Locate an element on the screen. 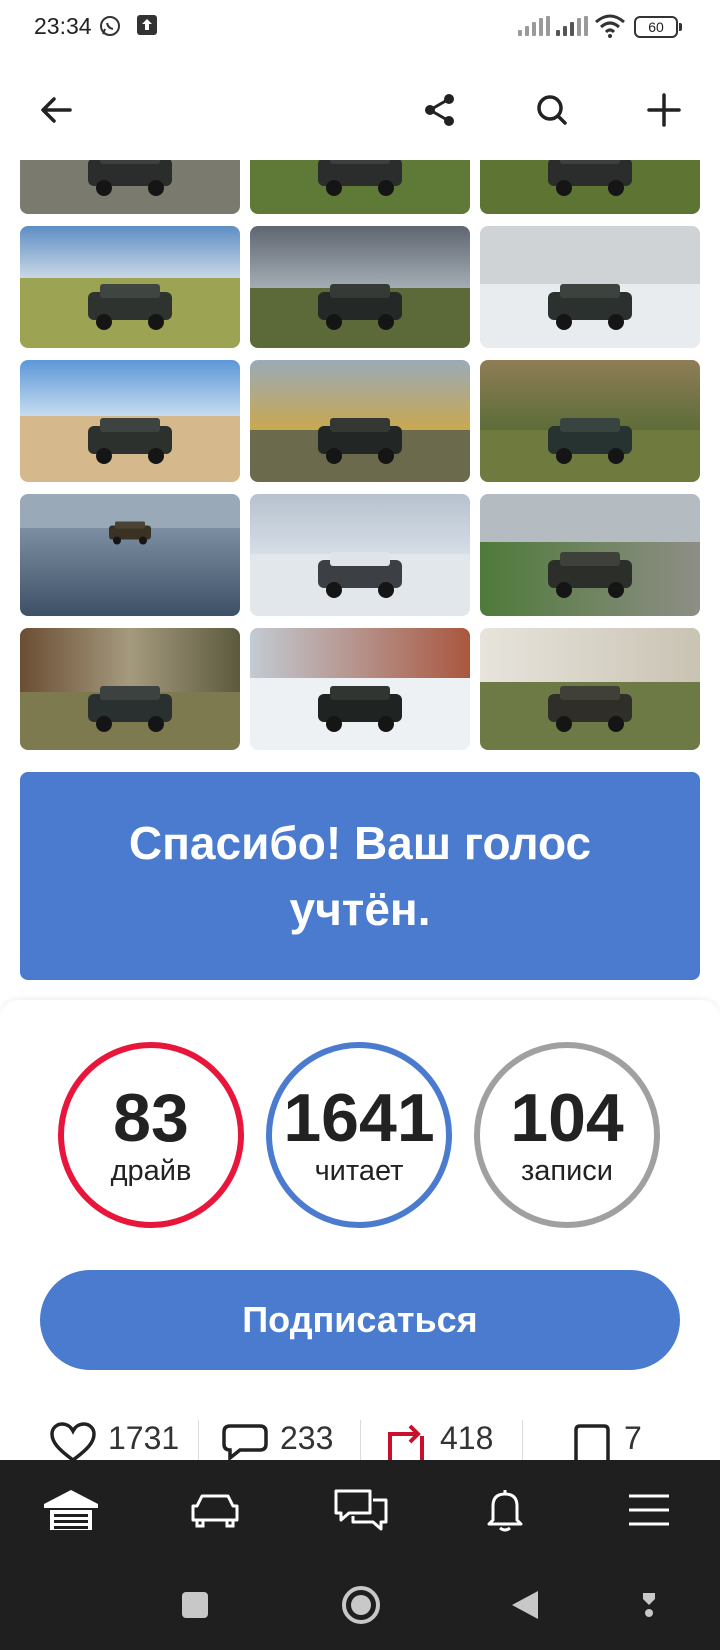 Image resolution: width=720 pixels, height=1650 pixels. share-icon is located at coordinates (440, 110).